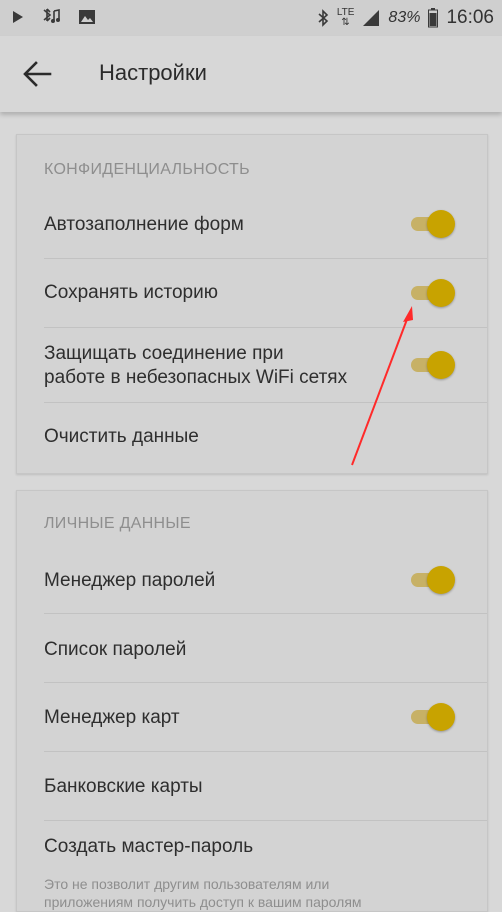  What do you see at coordinates (252, 579) in the screenshot?
I see `setting-row-password-manager: Менеджер паролей` at bounding box center [252, 579].